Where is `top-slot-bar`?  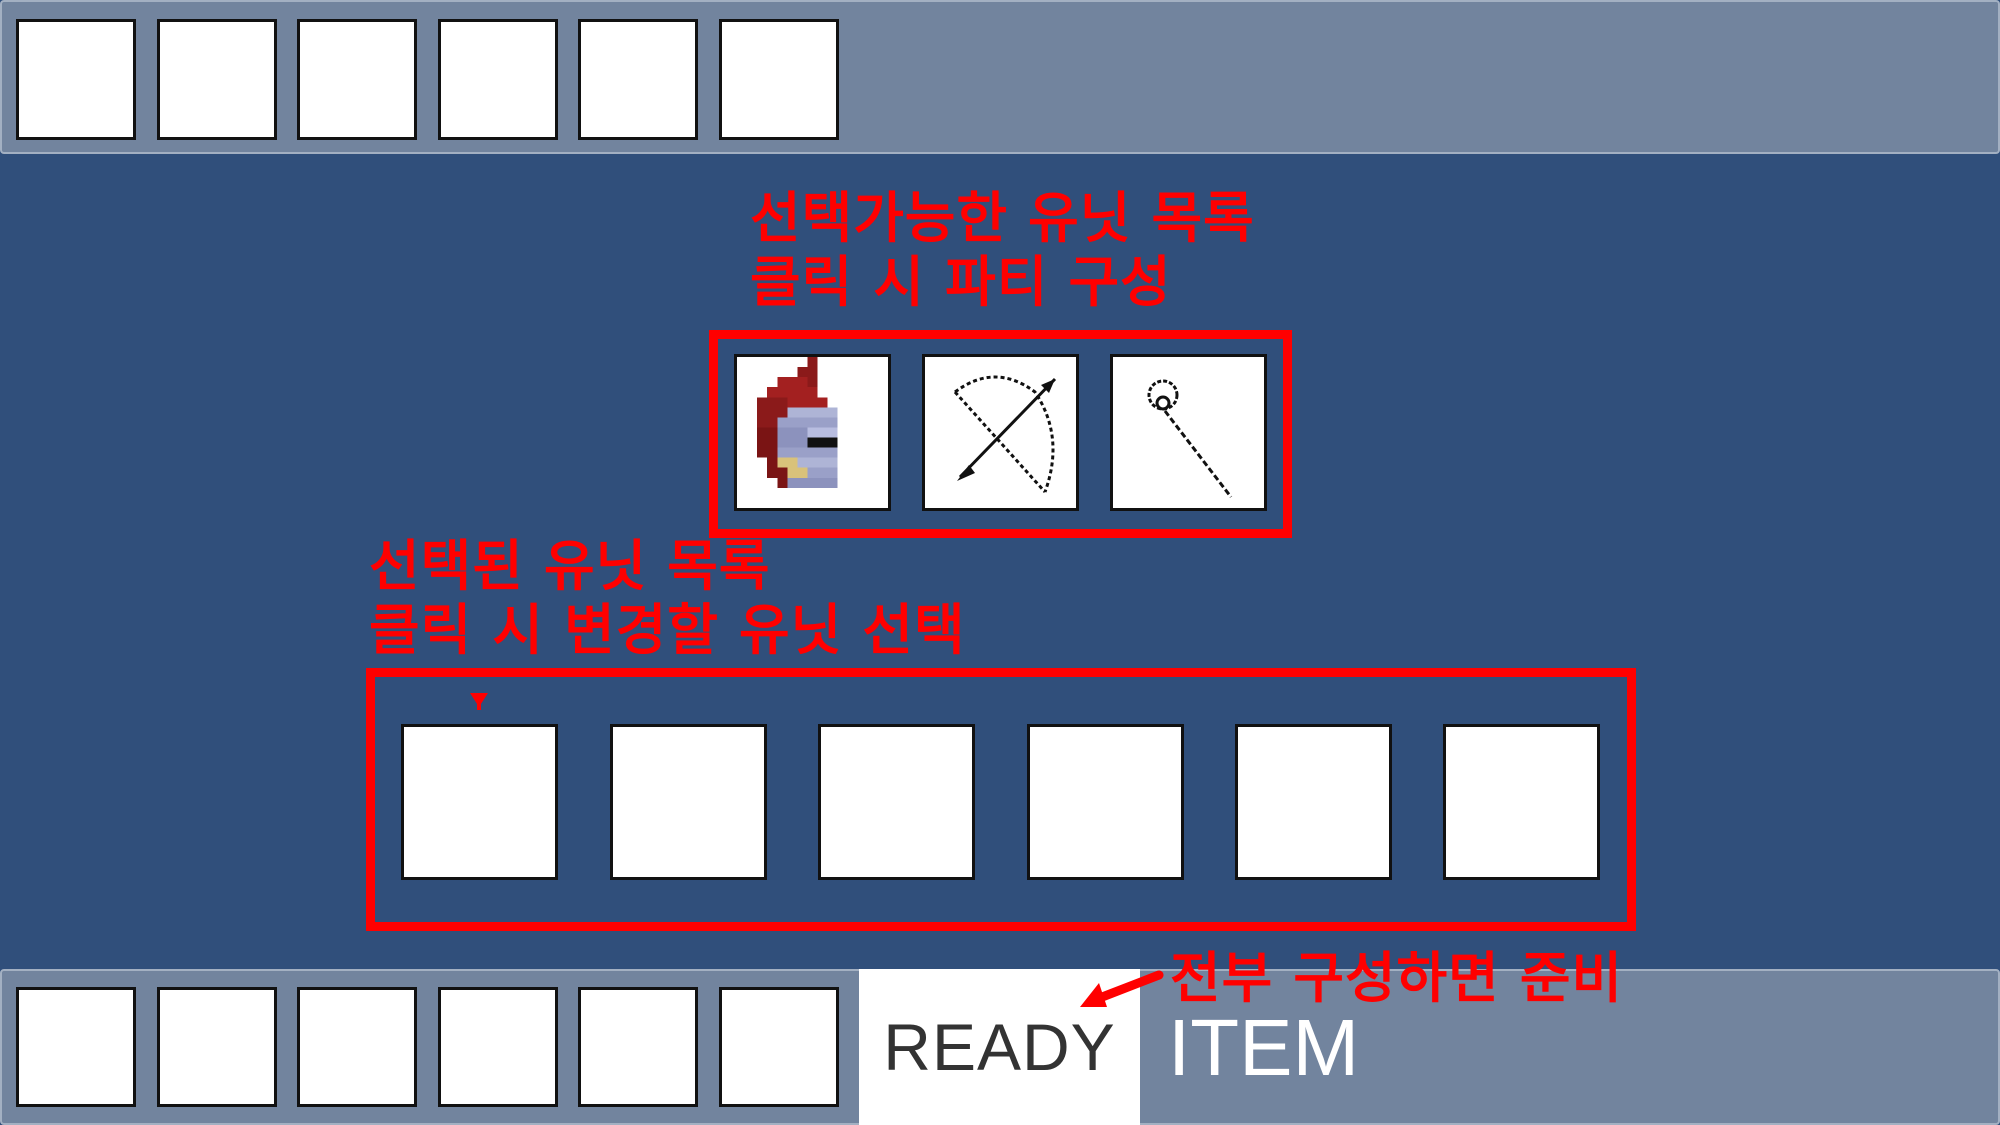 top-slot-bar is located at coordinates (1000, 77).